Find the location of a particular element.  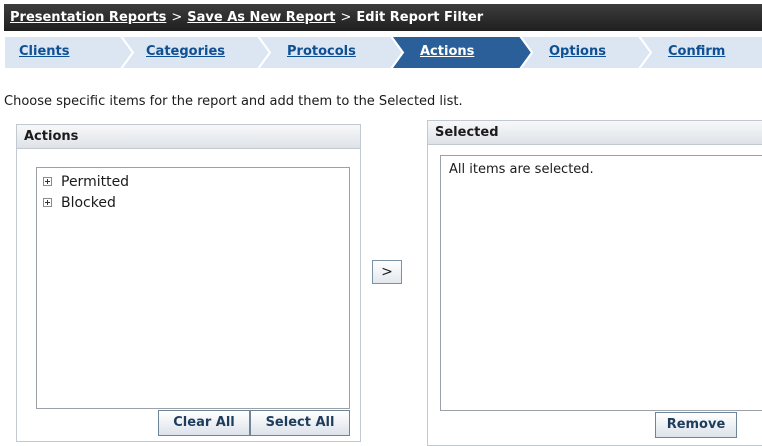

selected-list-message: All items are selected. is located at coordinates (521, 169).